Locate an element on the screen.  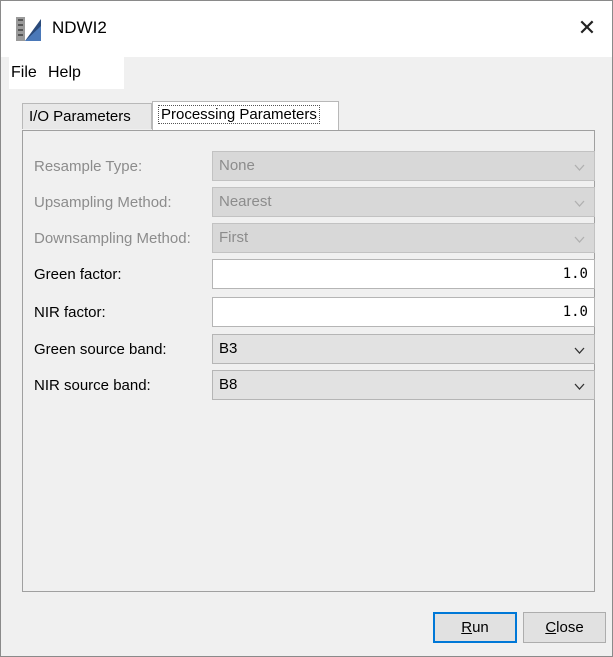
menu-file: File is located at coordinates (24, 73).